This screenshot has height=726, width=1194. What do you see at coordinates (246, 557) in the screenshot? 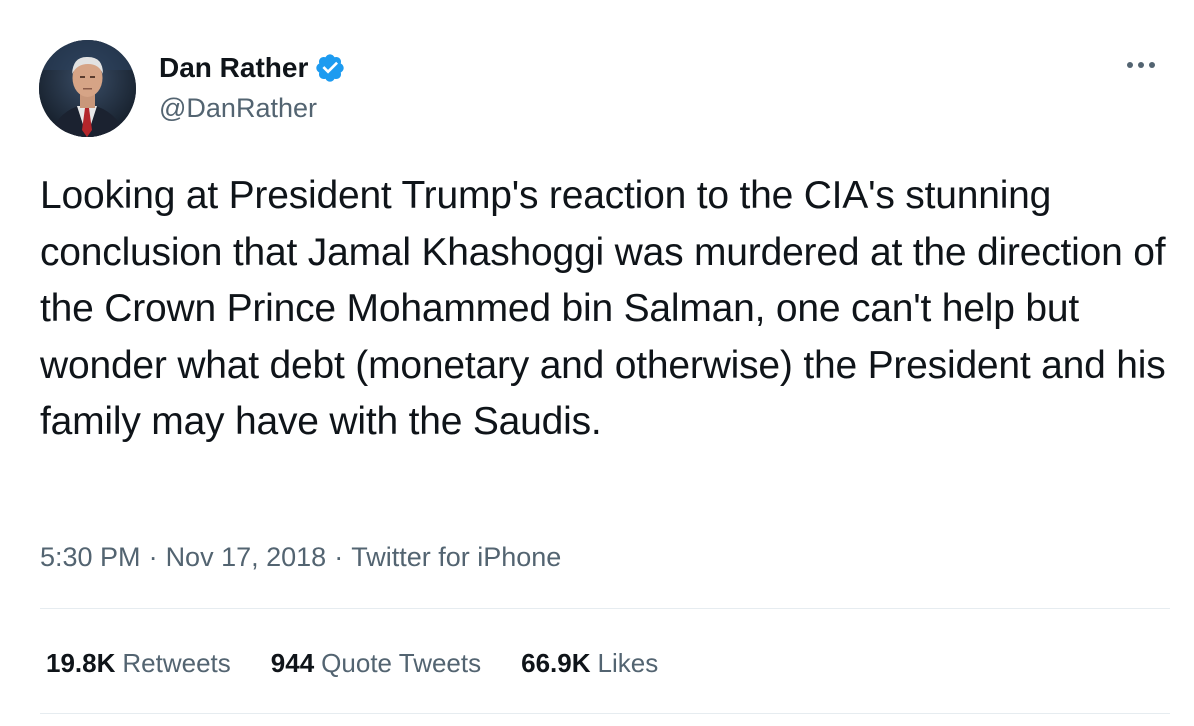
I see `tweet-date: Nov 17, 2018` at bounding box center [246, 557].